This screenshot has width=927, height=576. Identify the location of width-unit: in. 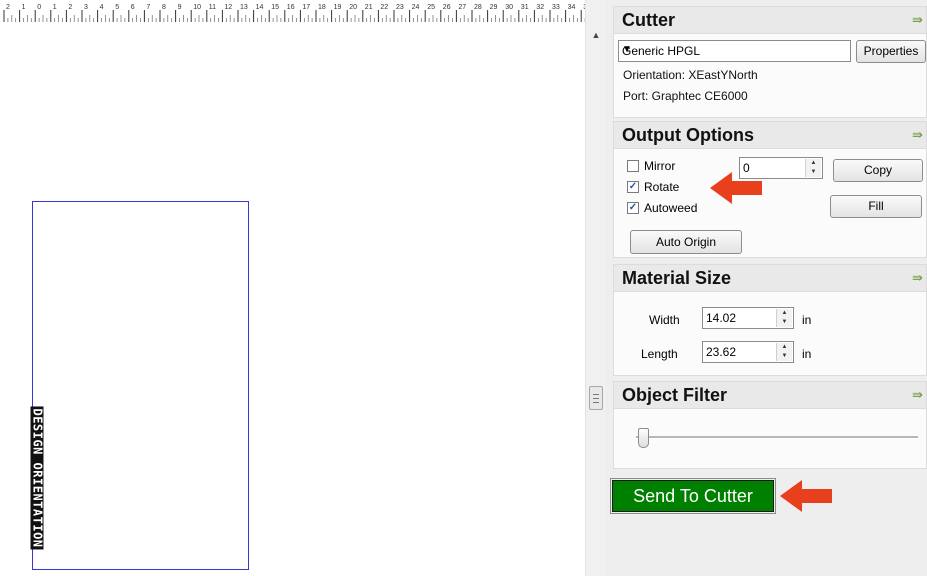
(807, 320).